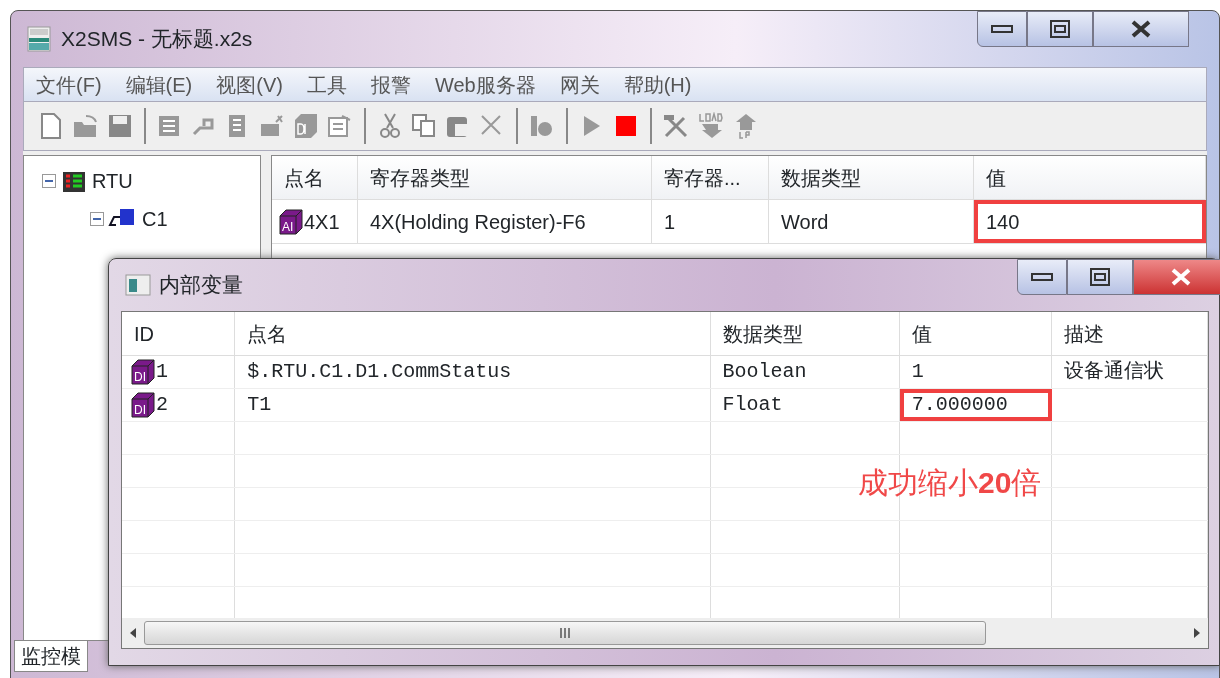 This screenshot has height=678, width=1220. Describe the element at coordinates (306, 126) in the screenshot. I see `cube-icon` at that location.